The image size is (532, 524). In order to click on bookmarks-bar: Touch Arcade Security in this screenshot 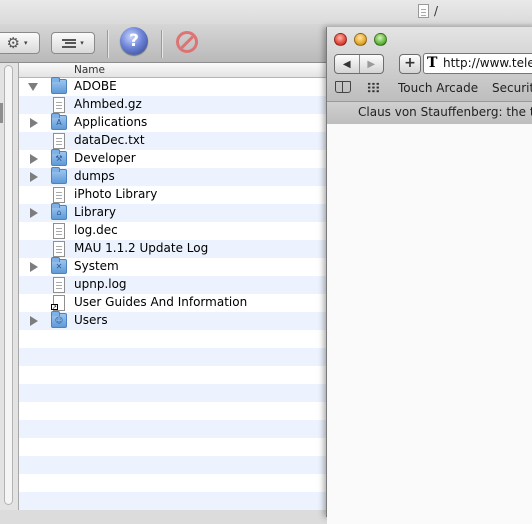, I will do `click(429, 88)`.